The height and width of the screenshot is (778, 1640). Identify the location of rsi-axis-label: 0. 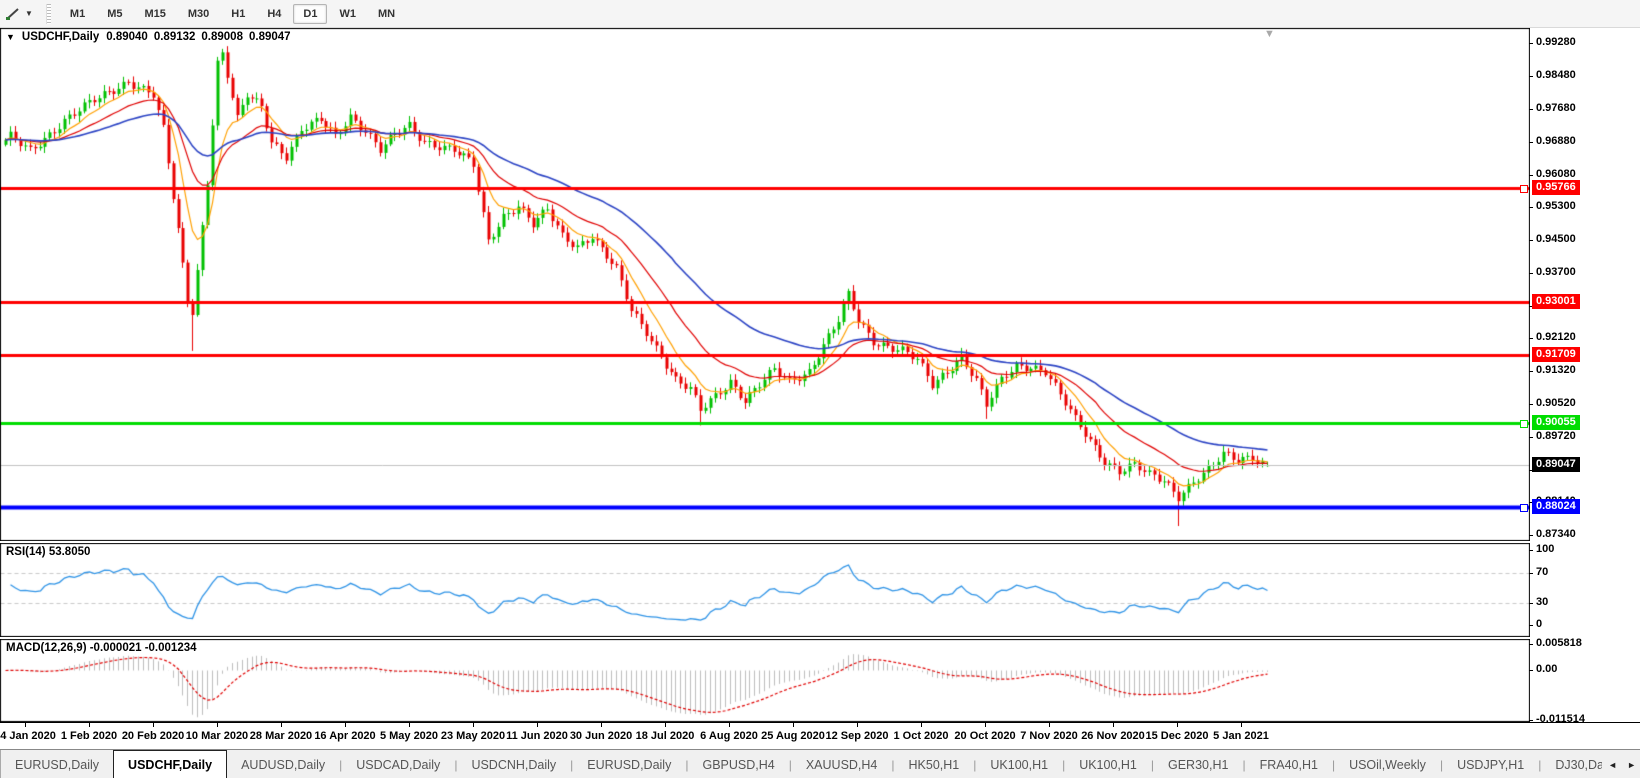
(1539, 624).